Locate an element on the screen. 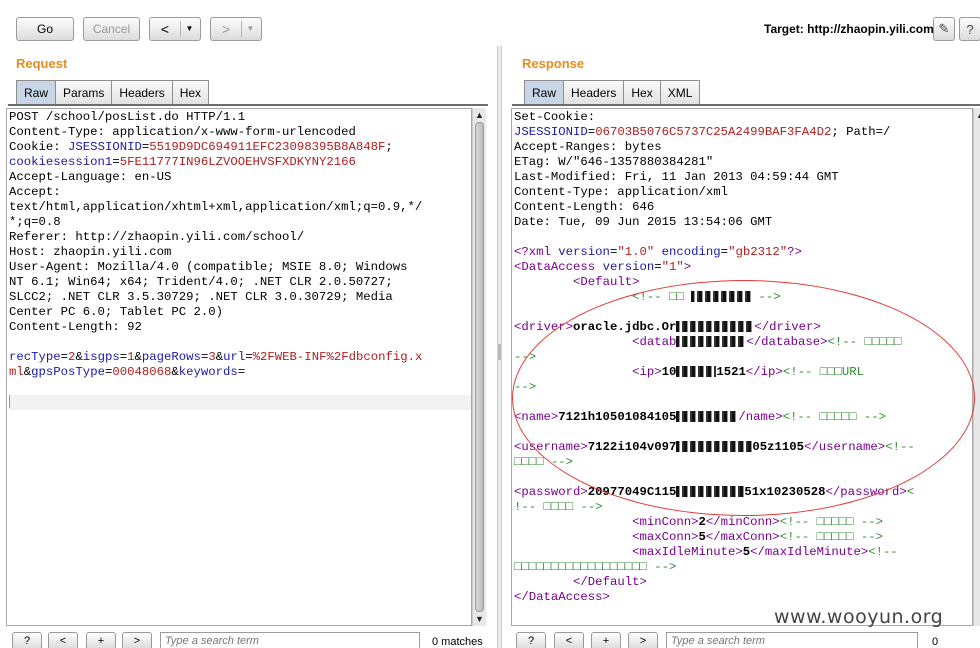 Image resolution: width=980 pixels, height=648 pixels. edit-target-button: ✎ is located at coordinates (944, 29).